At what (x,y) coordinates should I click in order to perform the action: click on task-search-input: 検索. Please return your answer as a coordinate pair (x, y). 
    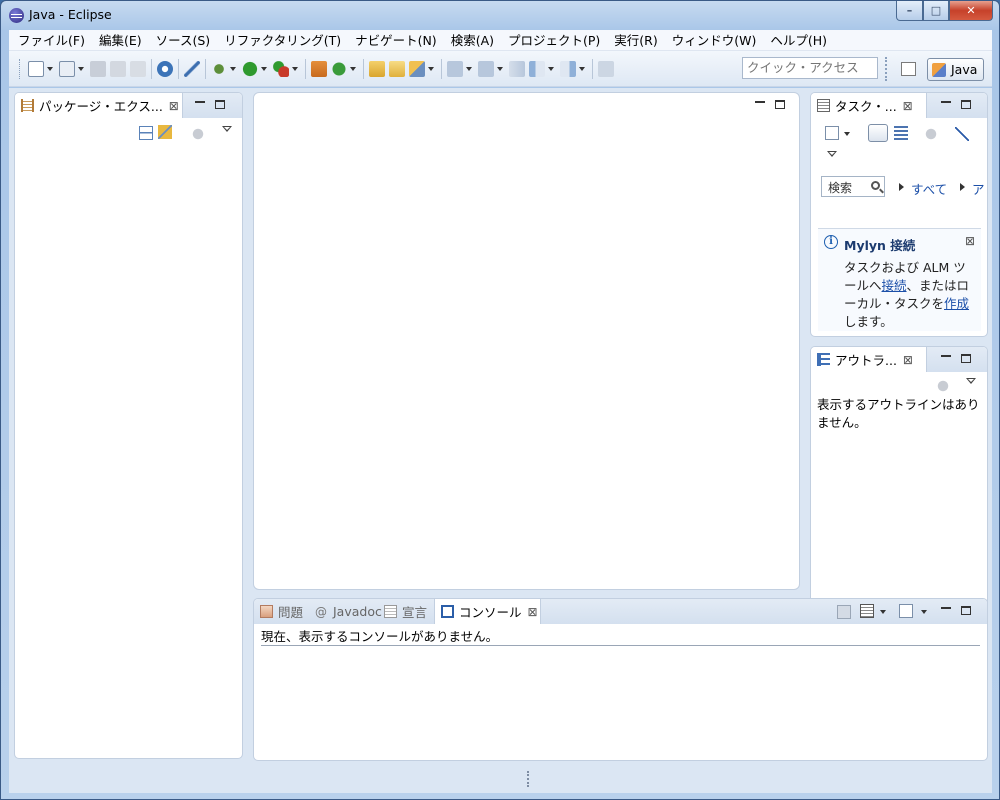
    Looking at the image, I should click on (853, 186).